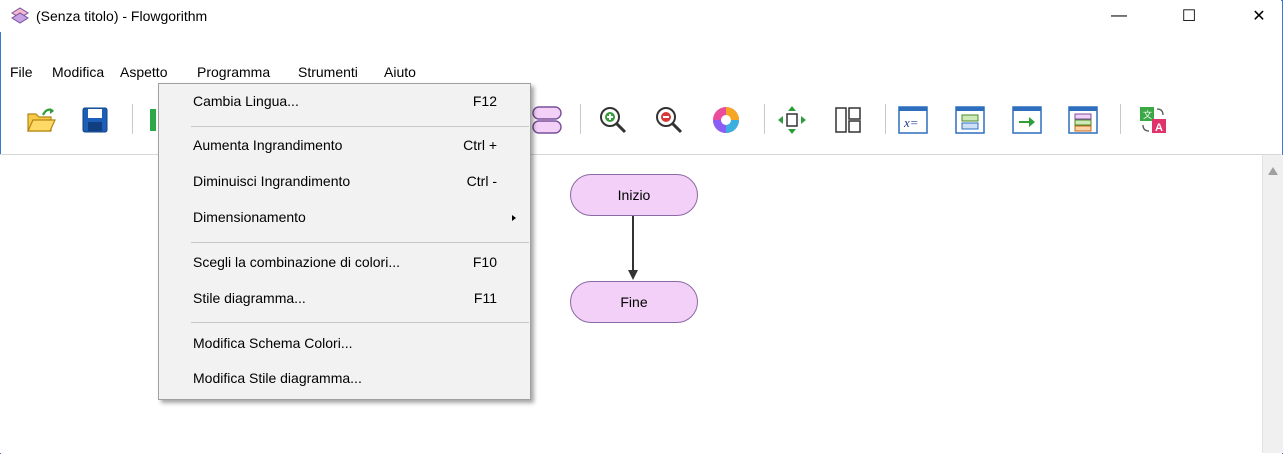 The image size is (1283, 454). Describe the element at coordinates (1027, 120) in the screenshot. I see `output-icon` at that location.